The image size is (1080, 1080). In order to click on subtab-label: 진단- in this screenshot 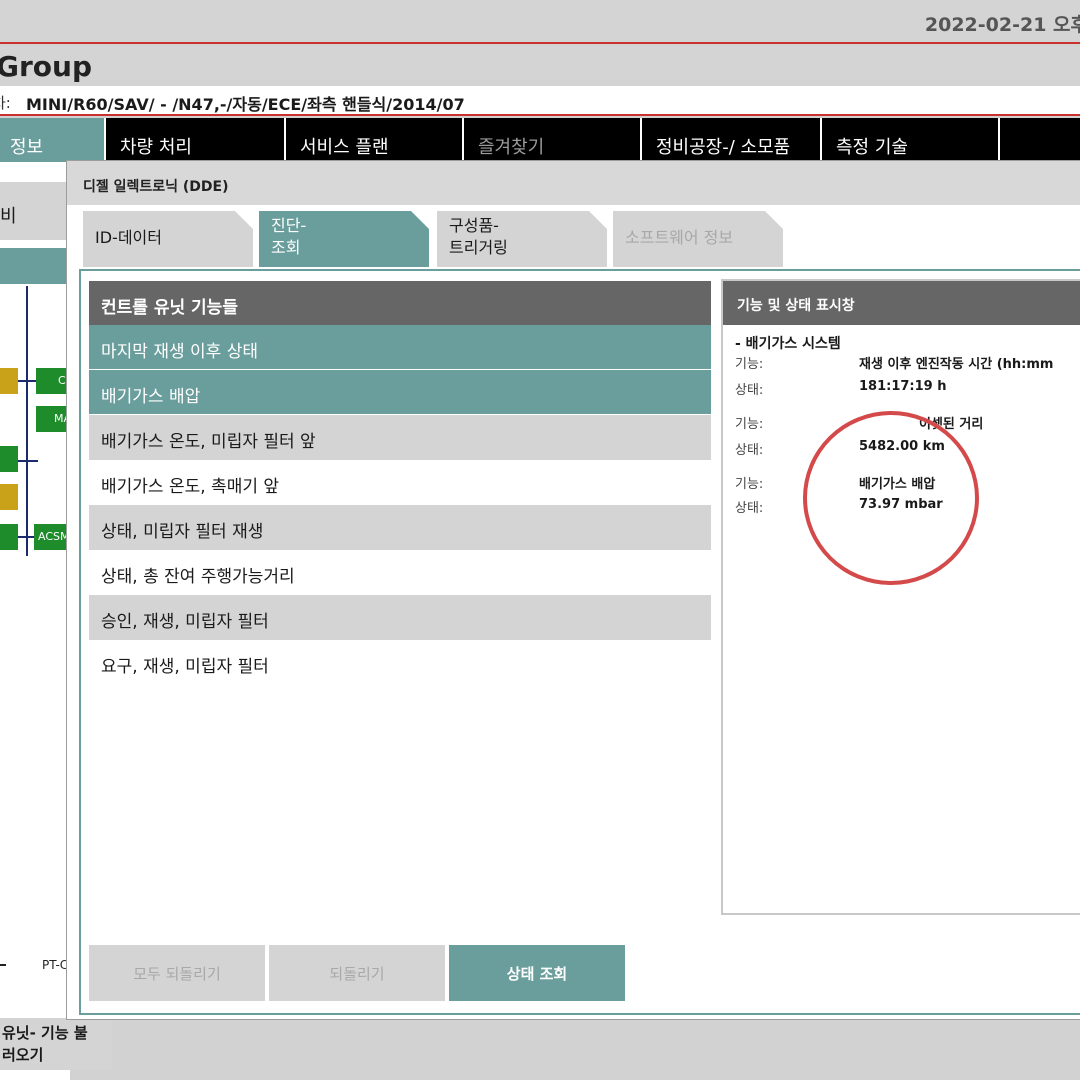, I will do `click(289, 225)`.